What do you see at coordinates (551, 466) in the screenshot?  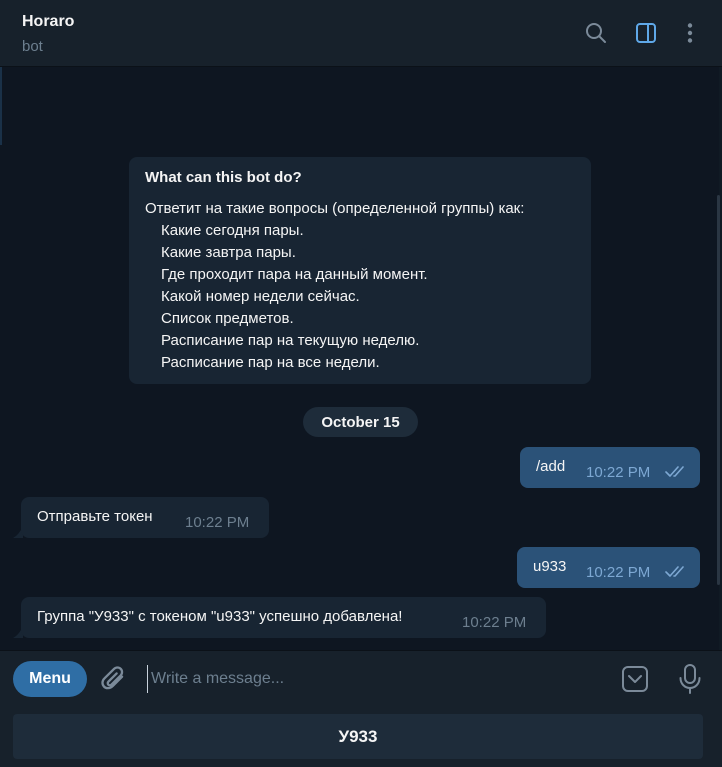 I see `message-text: /add` at bounding box center [551, 466].